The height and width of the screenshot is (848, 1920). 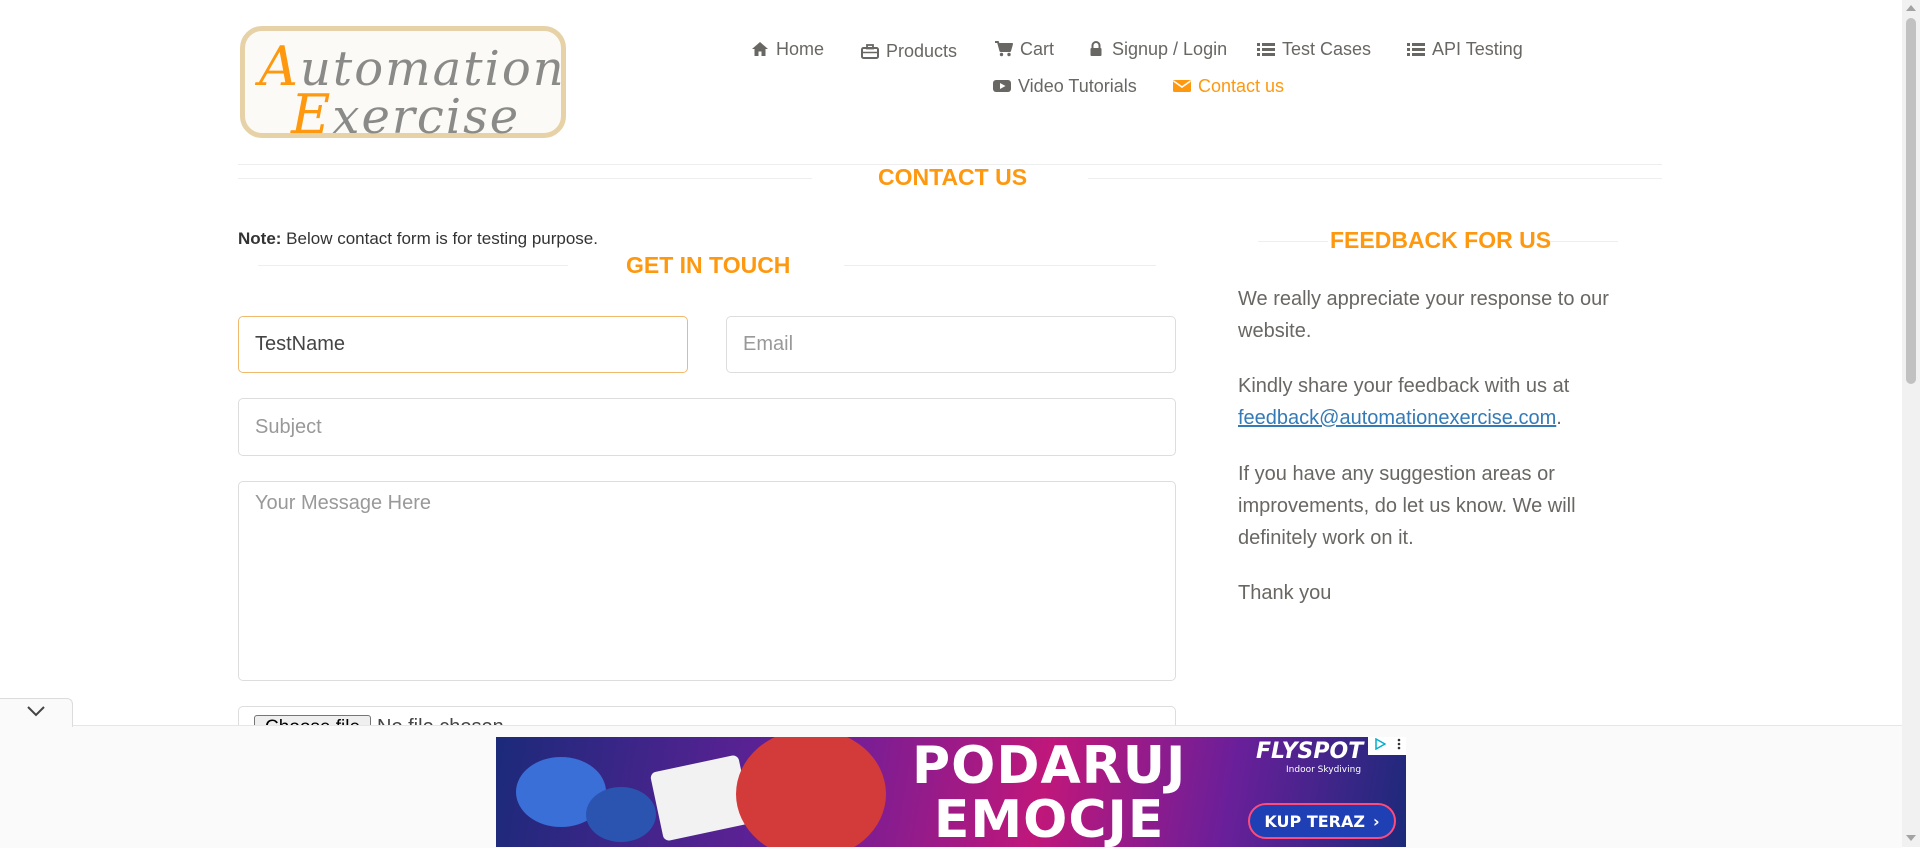 I want to click on ad-choices, so click(x=1387, y=746).